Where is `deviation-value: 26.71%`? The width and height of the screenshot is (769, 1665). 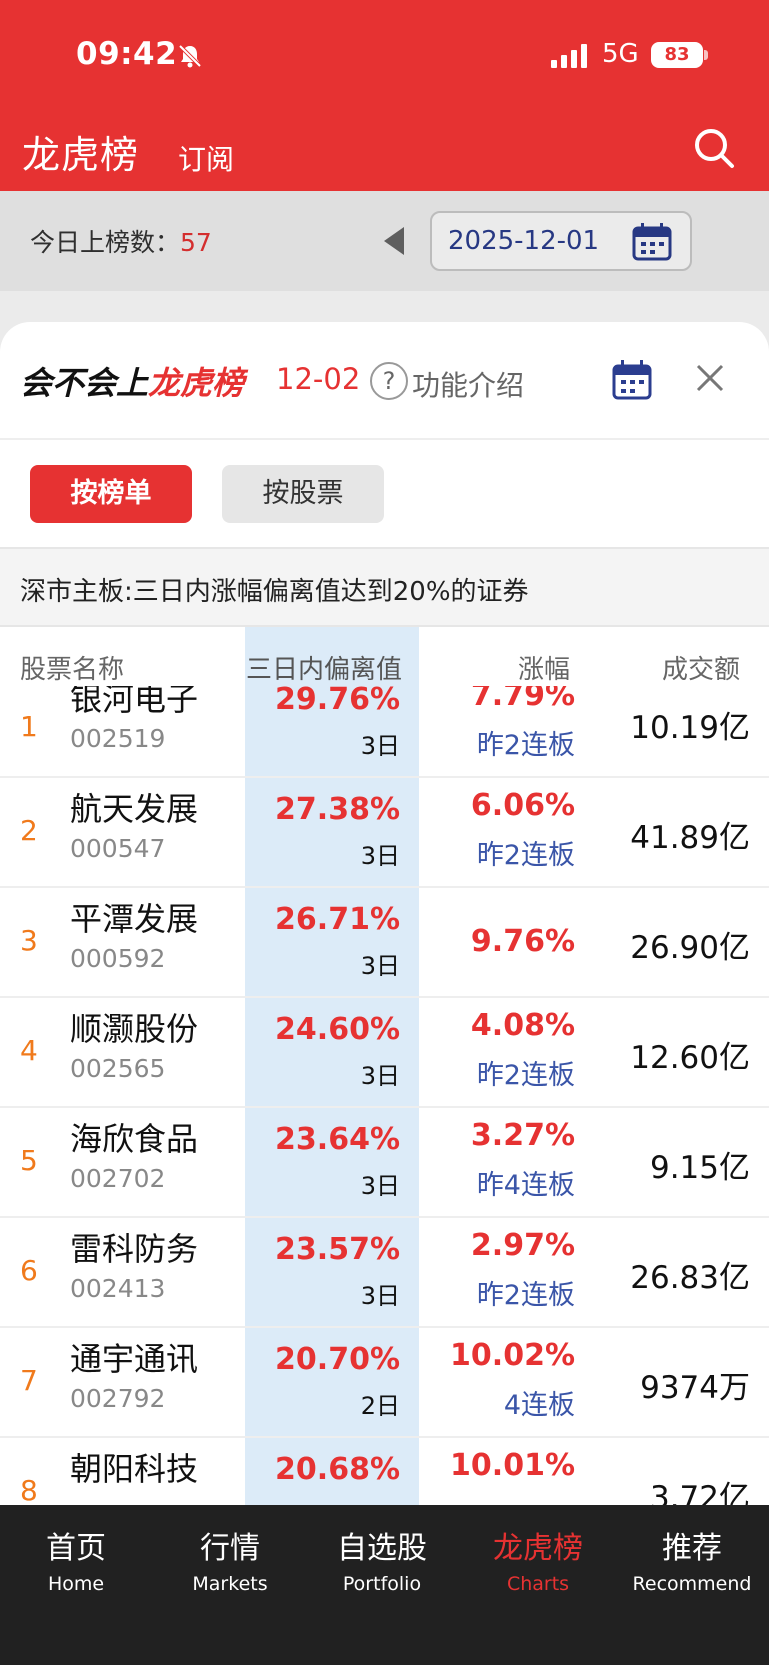 deviation-value: 26.71% is located at coordinates (337, 919).